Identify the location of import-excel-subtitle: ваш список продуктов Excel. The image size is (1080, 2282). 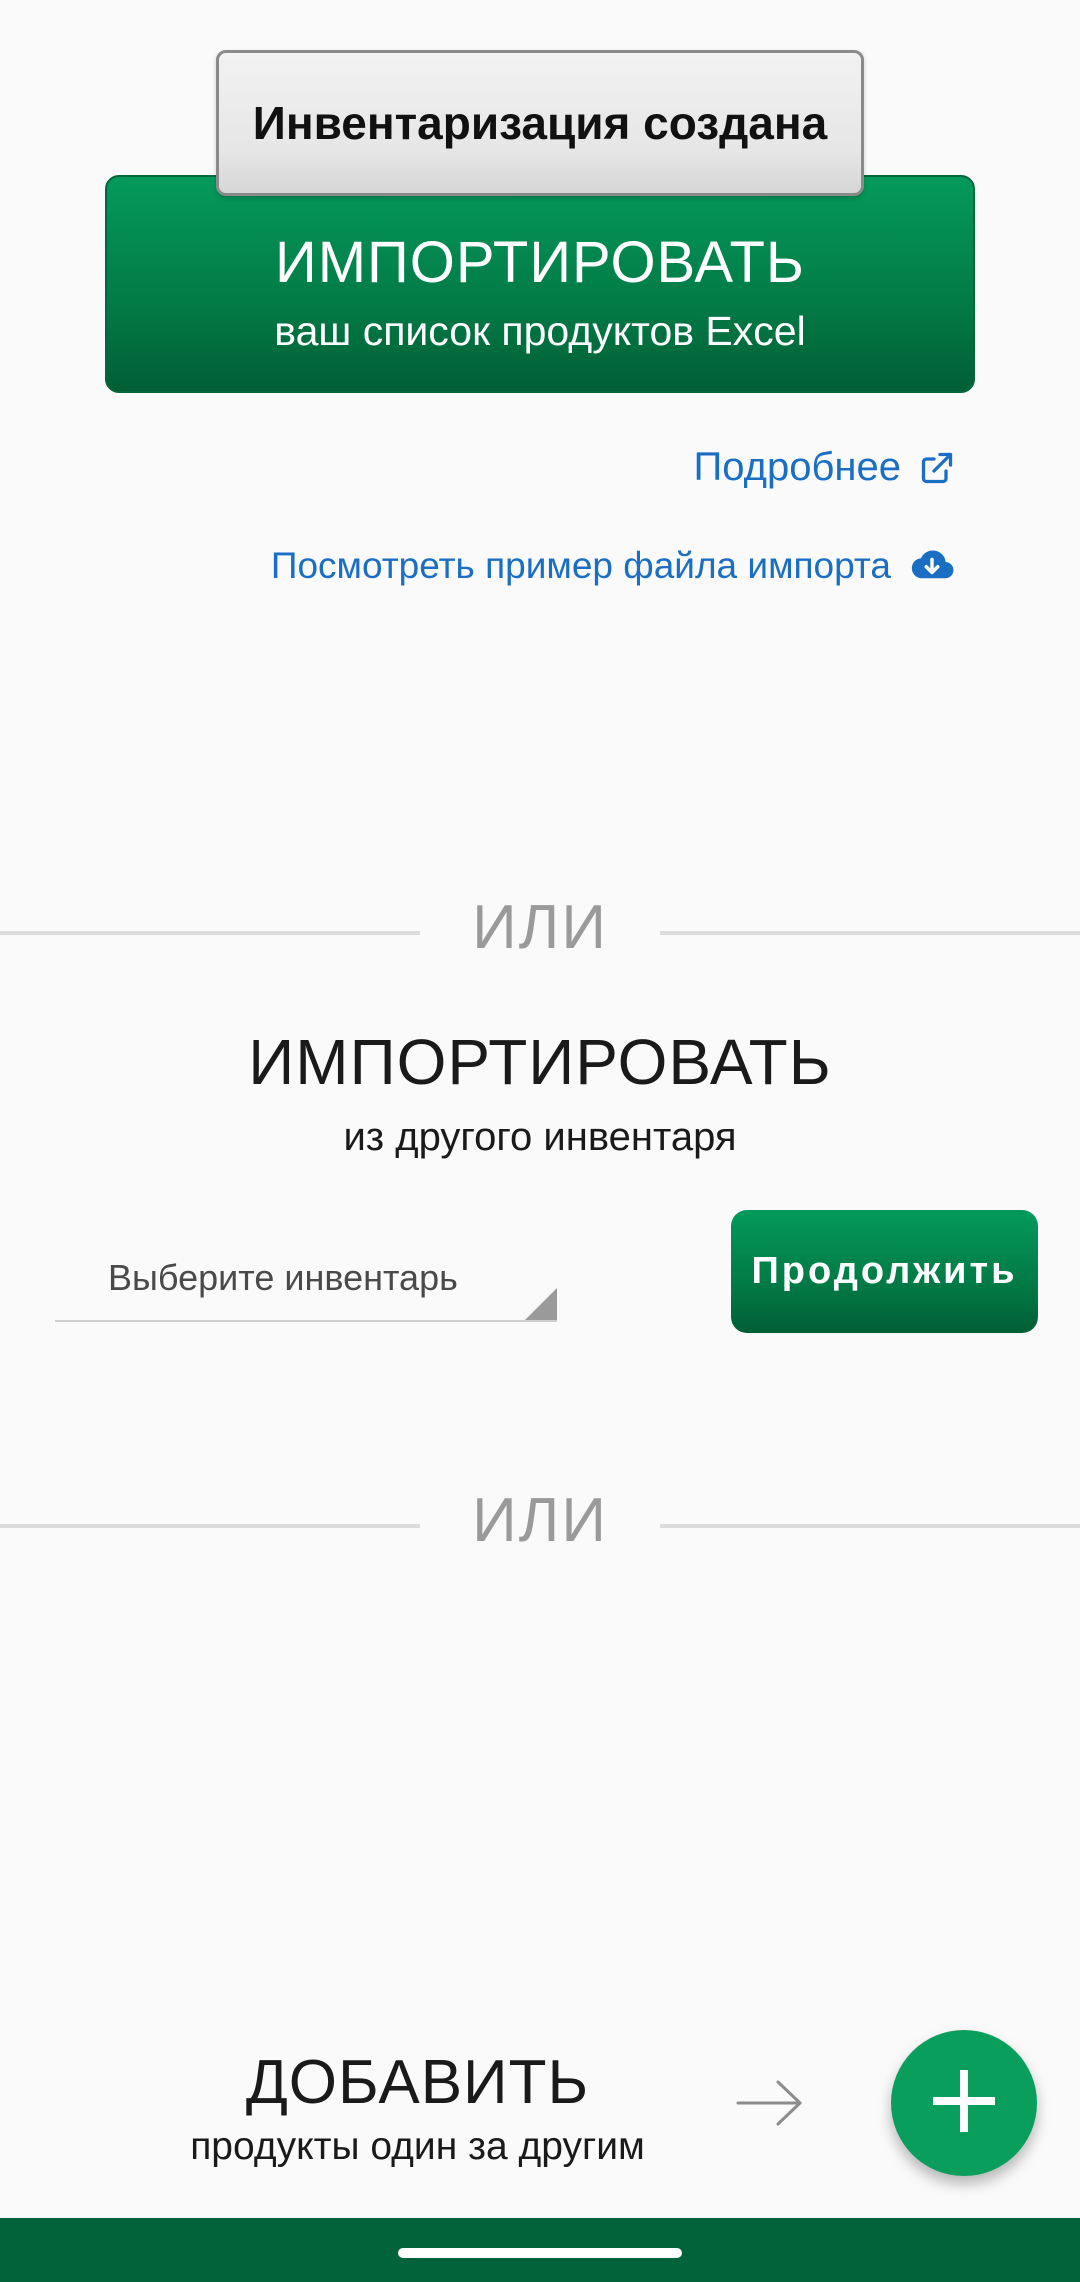
(540, 331).